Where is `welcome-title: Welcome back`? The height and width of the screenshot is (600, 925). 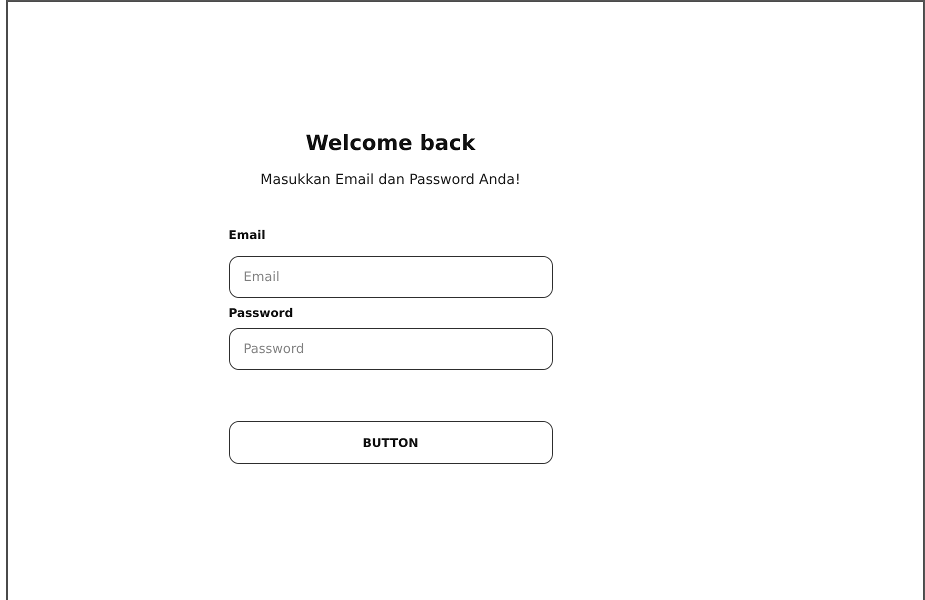
welcome-title: Welcome back is located at coordinates (390, 143).